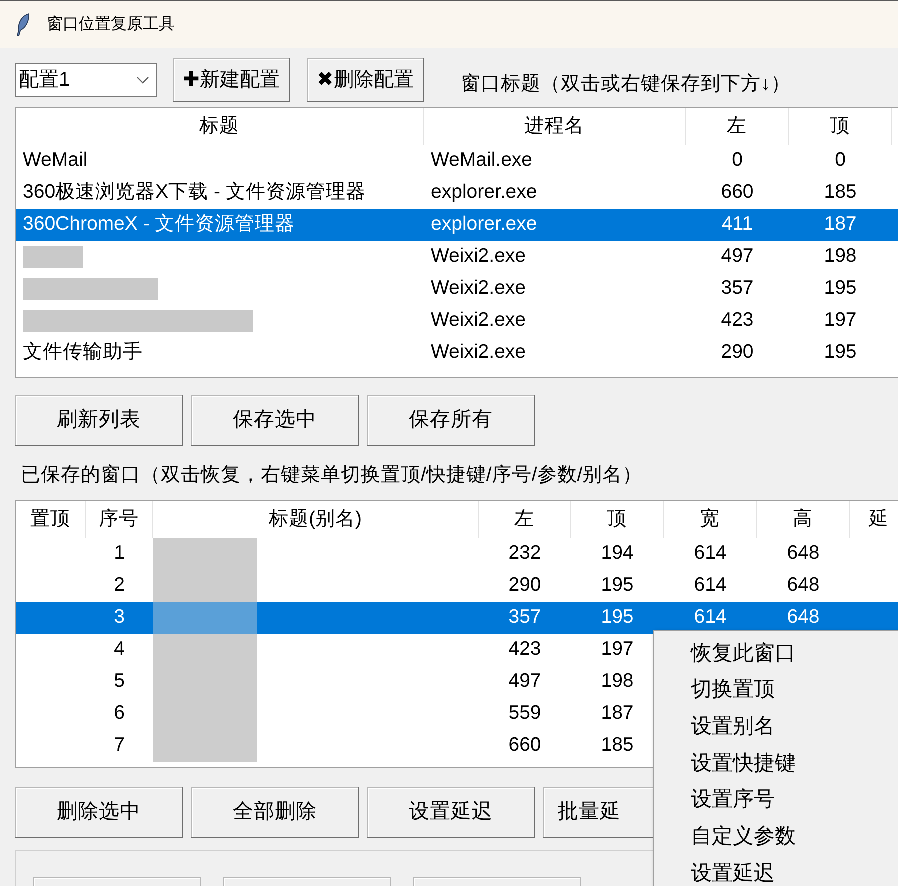 This screenshot has height=886, width=898. What do you see at coordinates (626, 85) in the screenshot?
I see `section-label: 窗口标题（双击或右键保存到下方↓）` at bounding box center [626, 85].